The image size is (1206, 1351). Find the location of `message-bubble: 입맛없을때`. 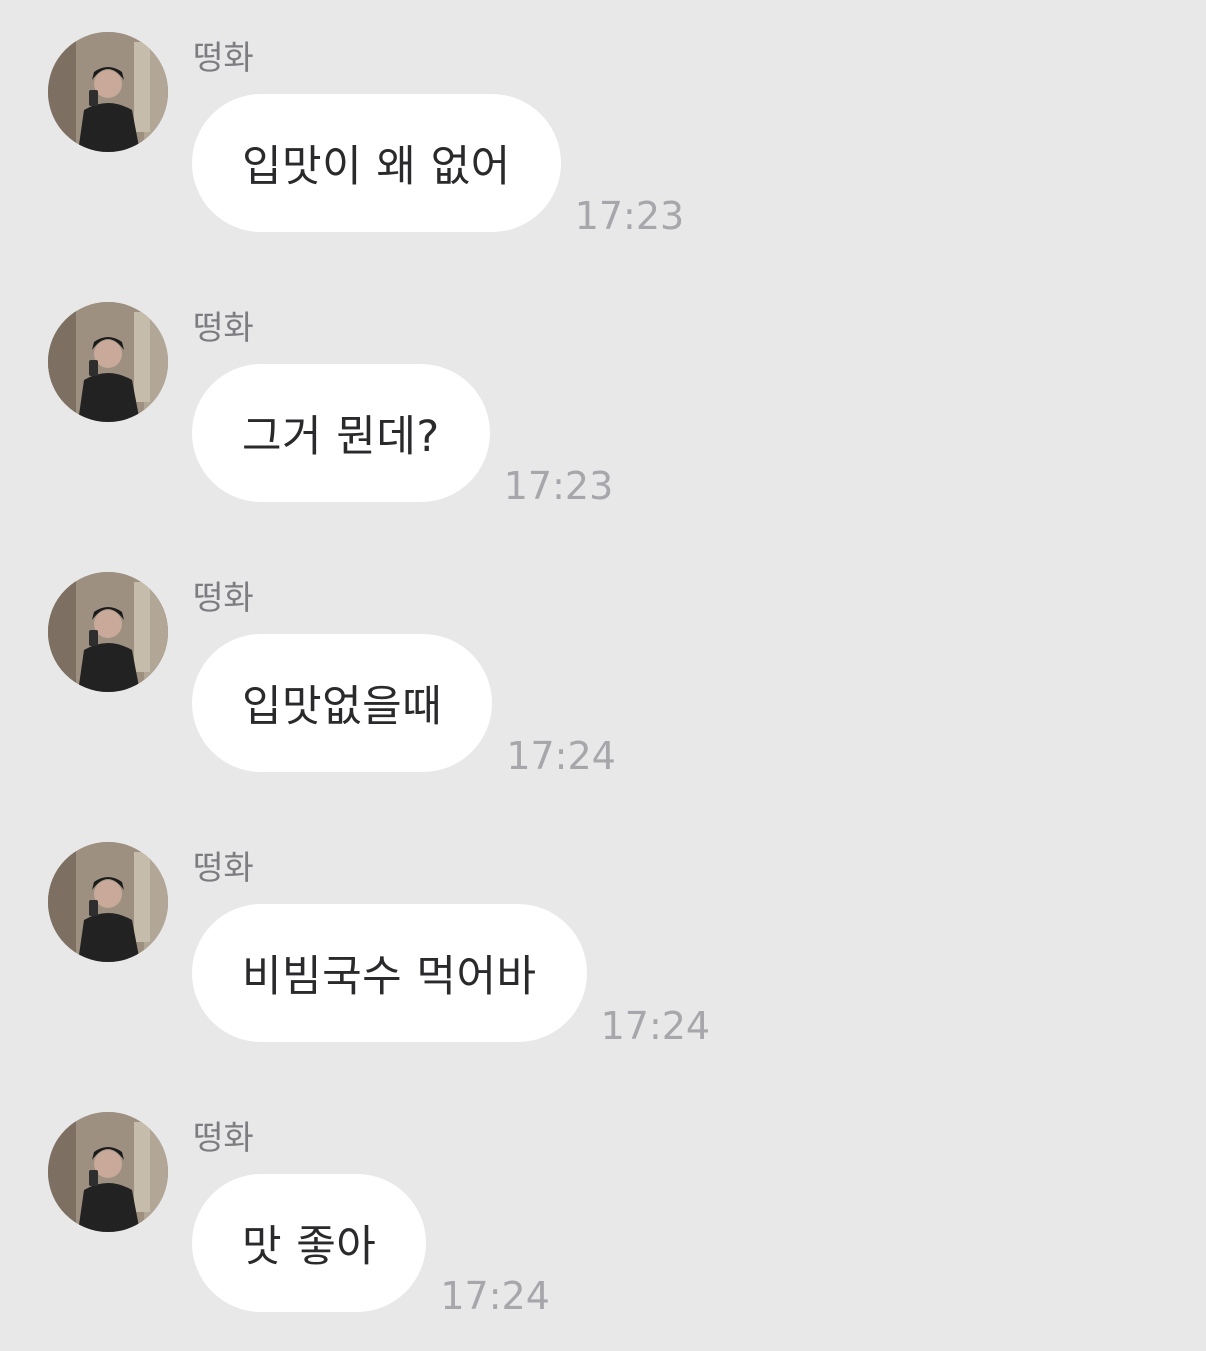

message-bubble: 입맛없을때 is located at coordinates (342, 703).